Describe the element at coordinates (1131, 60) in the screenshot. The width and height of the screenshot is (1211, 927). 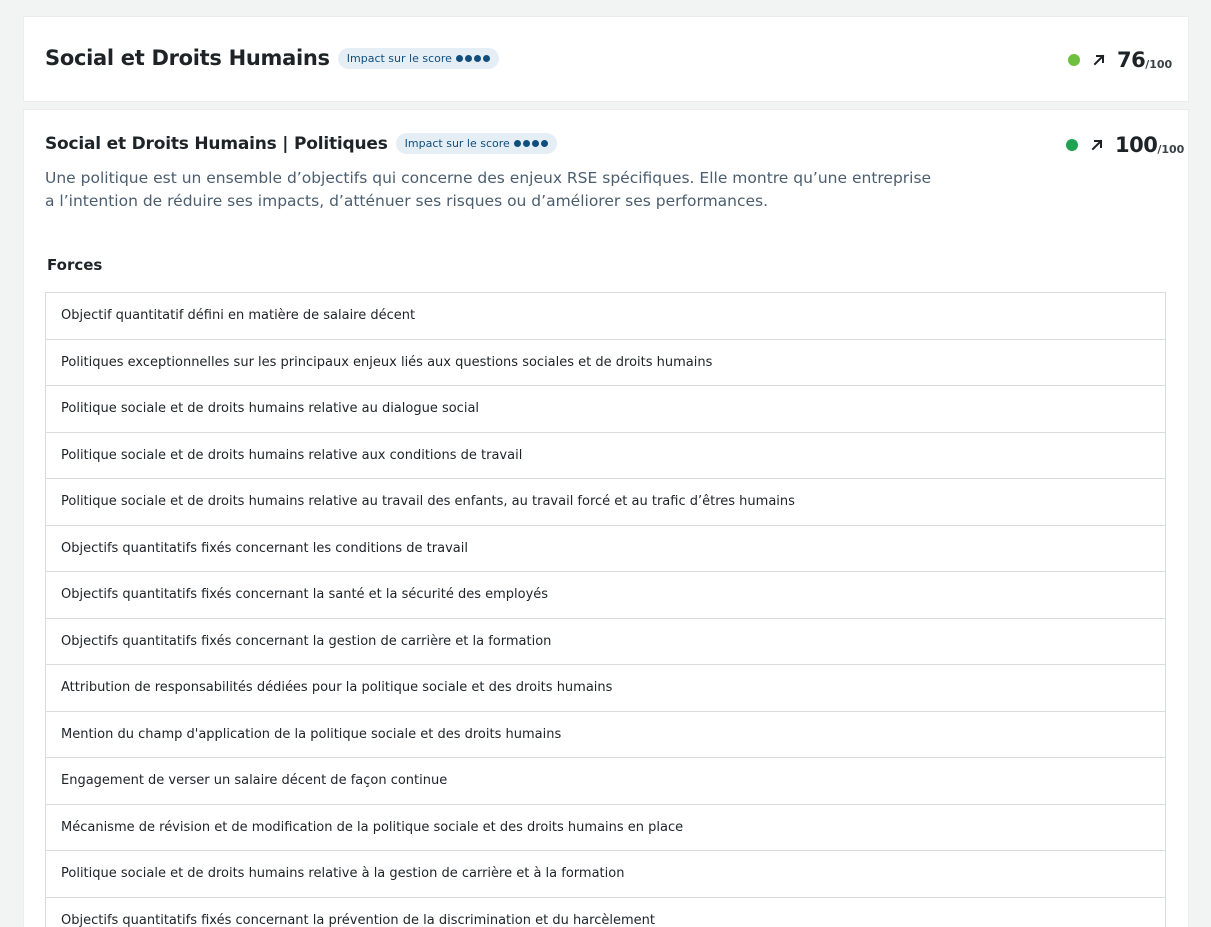
I see `score-value: 76` at that location.